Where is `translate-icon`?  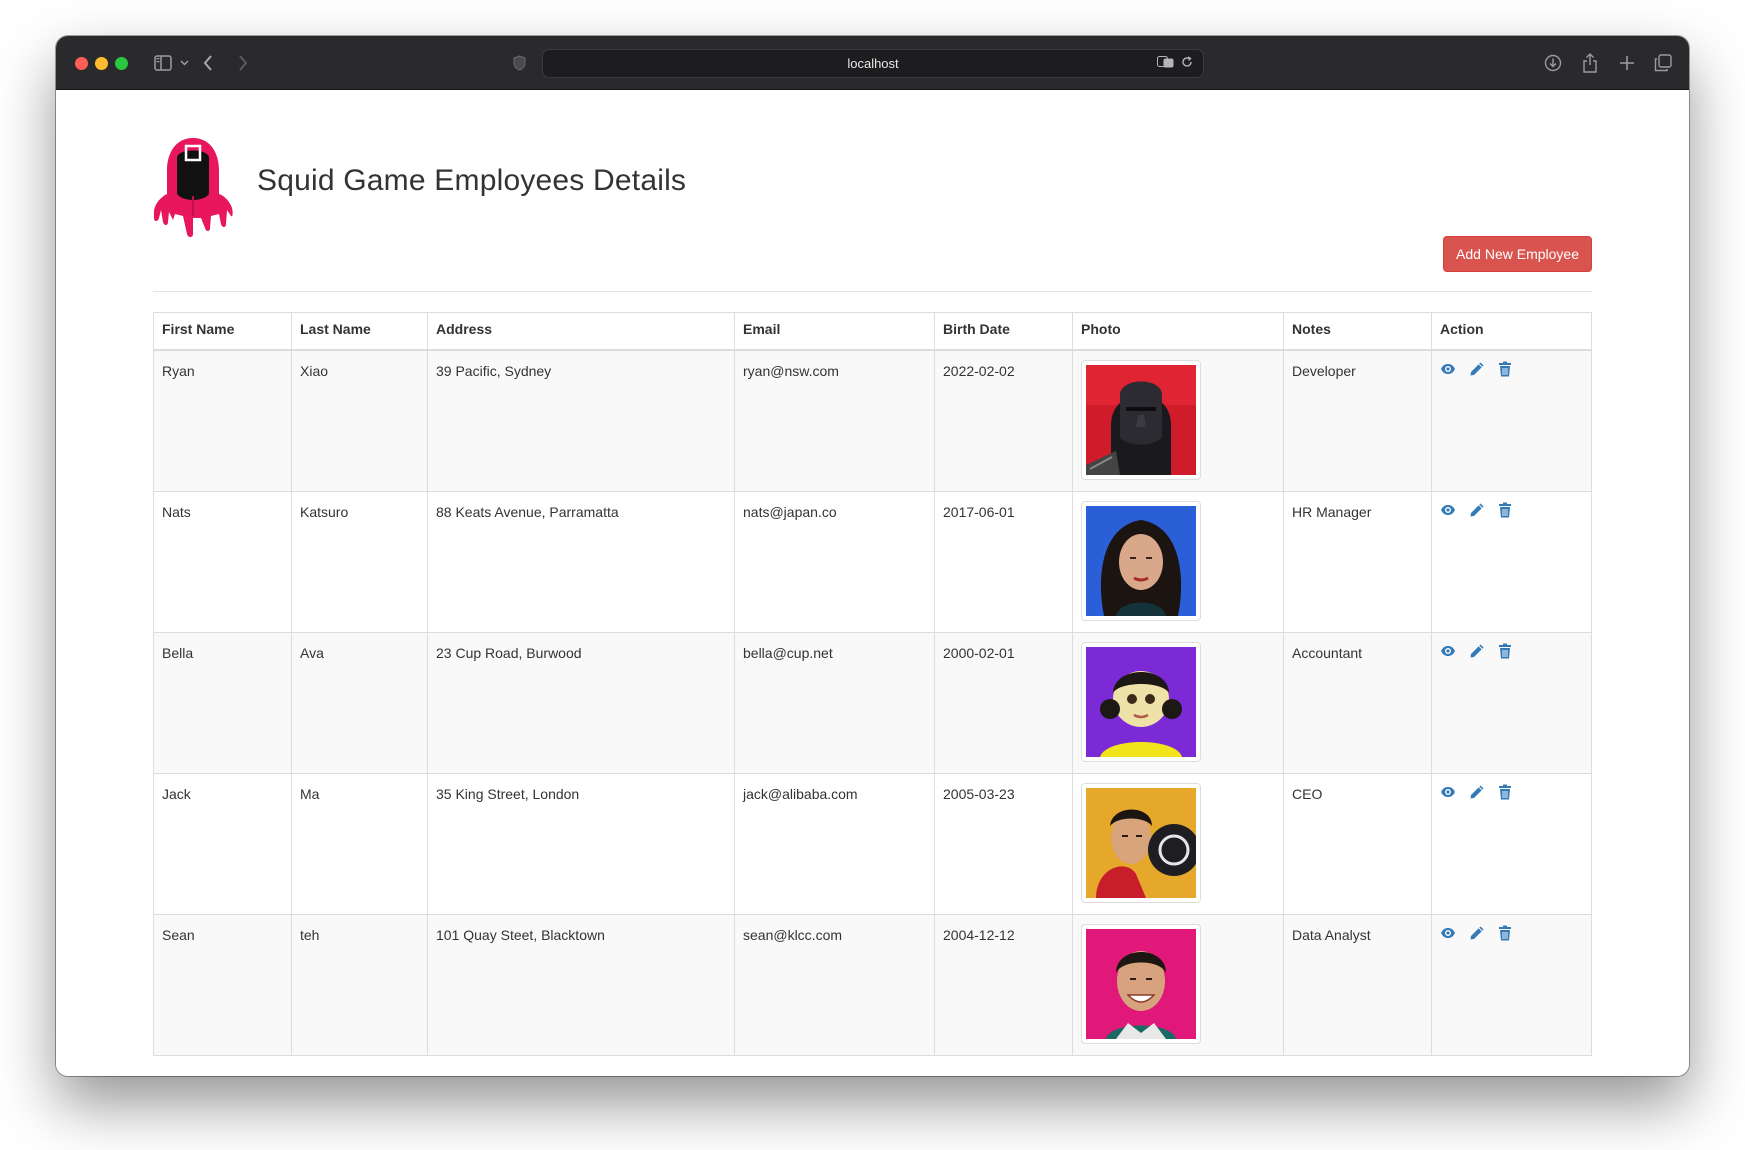 translate-icon is located at coordinates (1166, 62).